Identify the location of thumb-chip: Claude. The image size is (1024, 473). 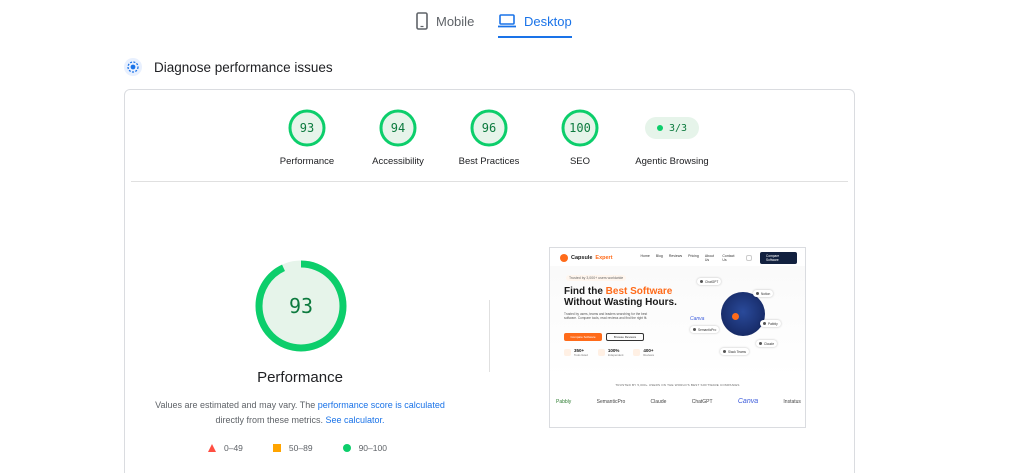
(767, 343).